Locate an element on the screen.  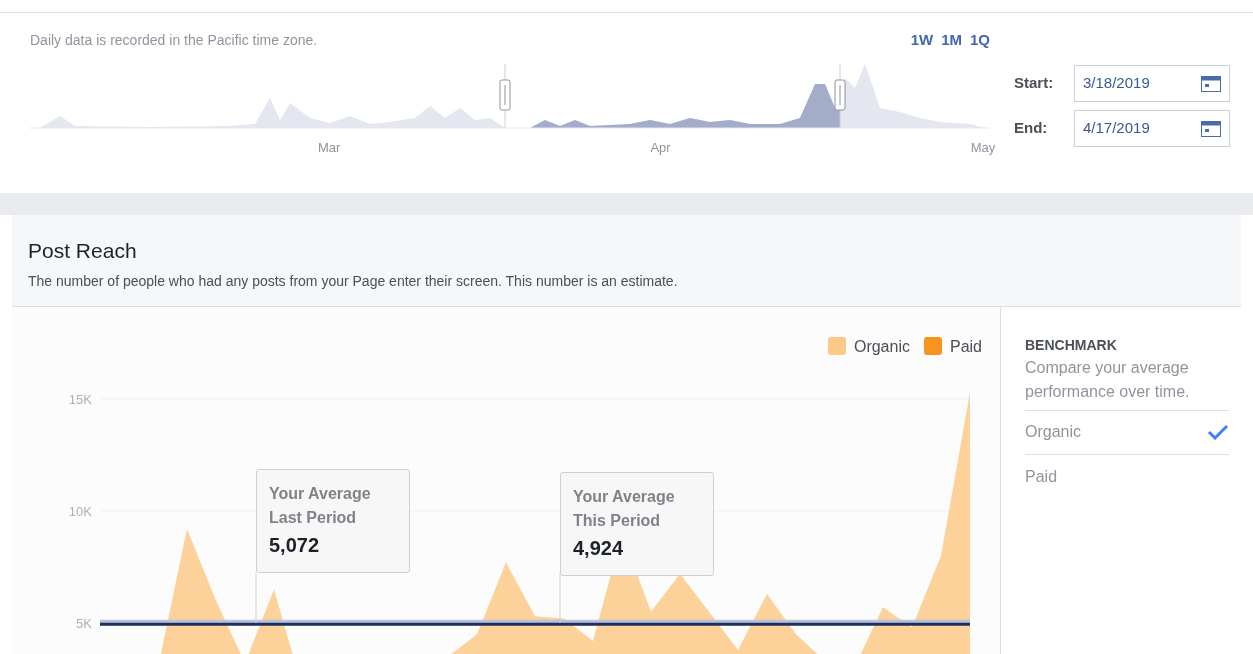
section-description: The number of people who had any posts from your Page enter their screen. This number is an estimate. is located at coordinates (353, 281).